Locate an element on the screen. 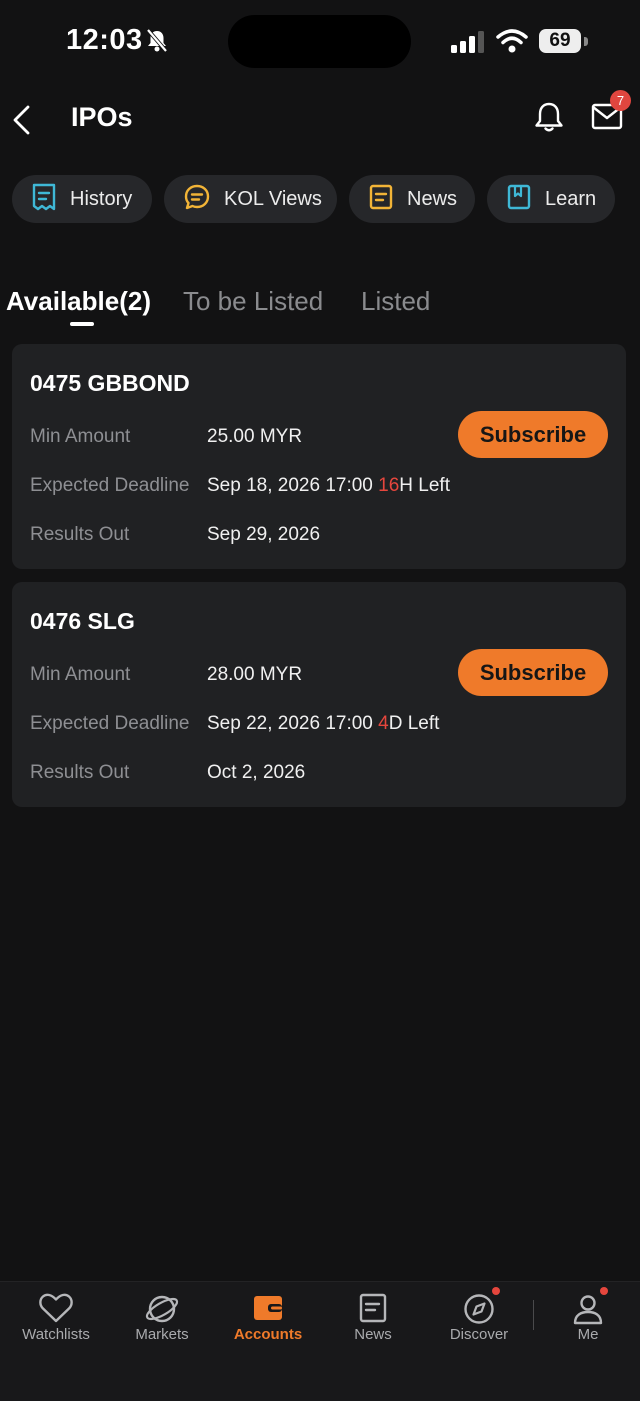 The width and height of the screenshot is (640, 1401). news-icon is located at coordinates (373, 1309).